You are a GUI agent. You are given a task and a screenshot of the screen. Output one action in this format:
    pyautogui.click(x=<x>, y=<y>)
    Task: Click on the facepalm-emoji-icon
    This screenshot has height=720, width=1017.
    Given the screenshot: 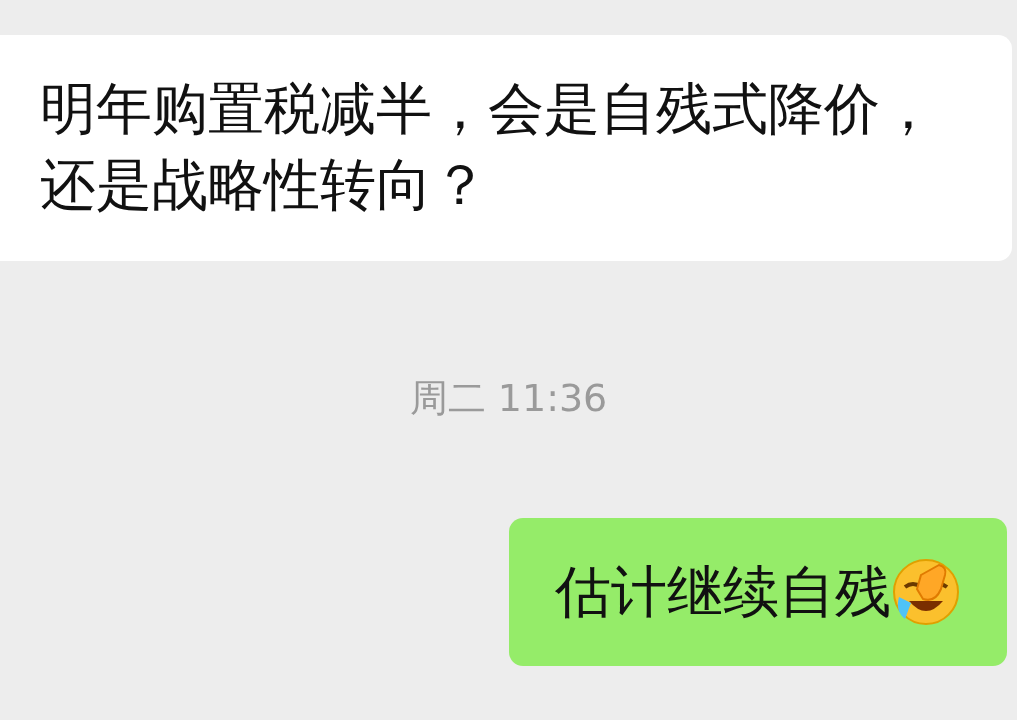 What is the action you would take?
    pyautogui.click(x=926, y=592)
    